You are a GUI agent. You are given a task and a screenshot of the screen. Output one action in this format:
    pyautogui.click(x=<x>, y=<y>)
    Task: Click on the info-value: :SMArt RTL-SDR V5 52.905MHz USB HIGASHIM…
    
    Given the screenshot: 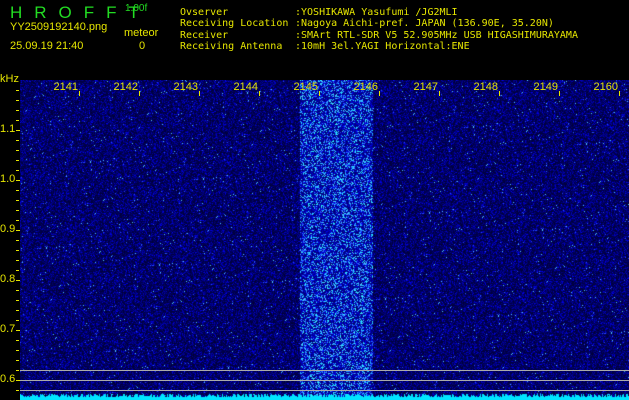 What is the action you would take?
    pyautogui.click(x=436, y=35)
    